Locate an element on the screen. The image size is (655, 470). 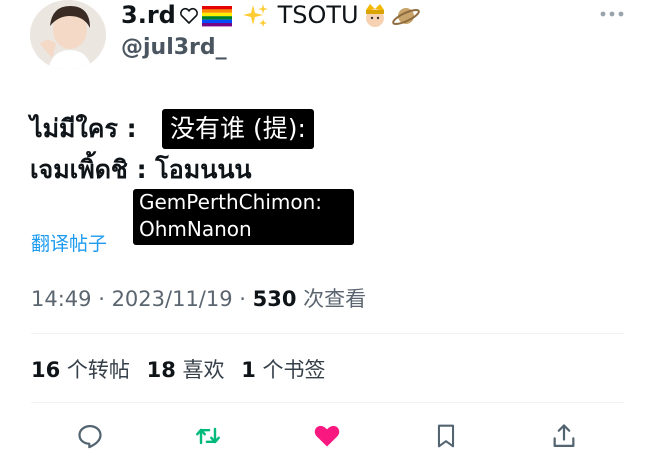
avatar is located at coordinates (68, 35).